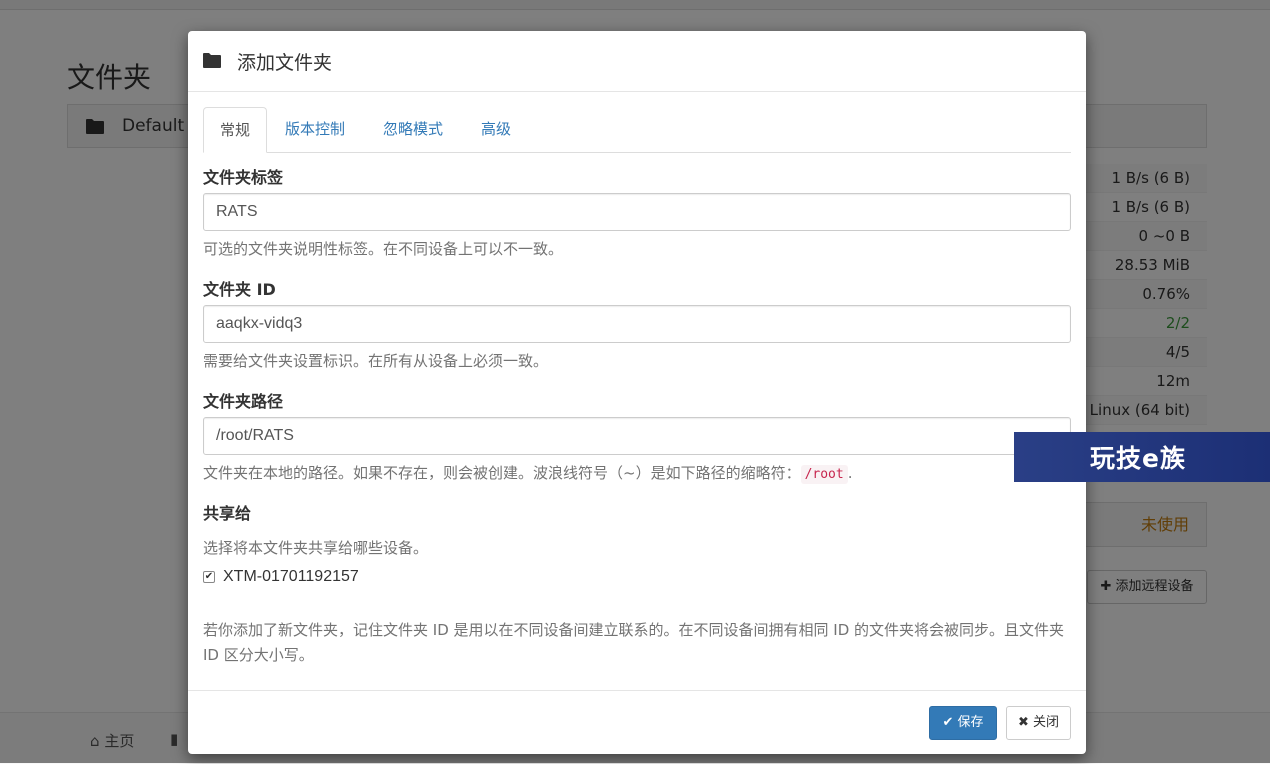 The height and width of the screenshot is (764, 1270). I want to click on tab-versioning: 版本控制, so click(315, 129).